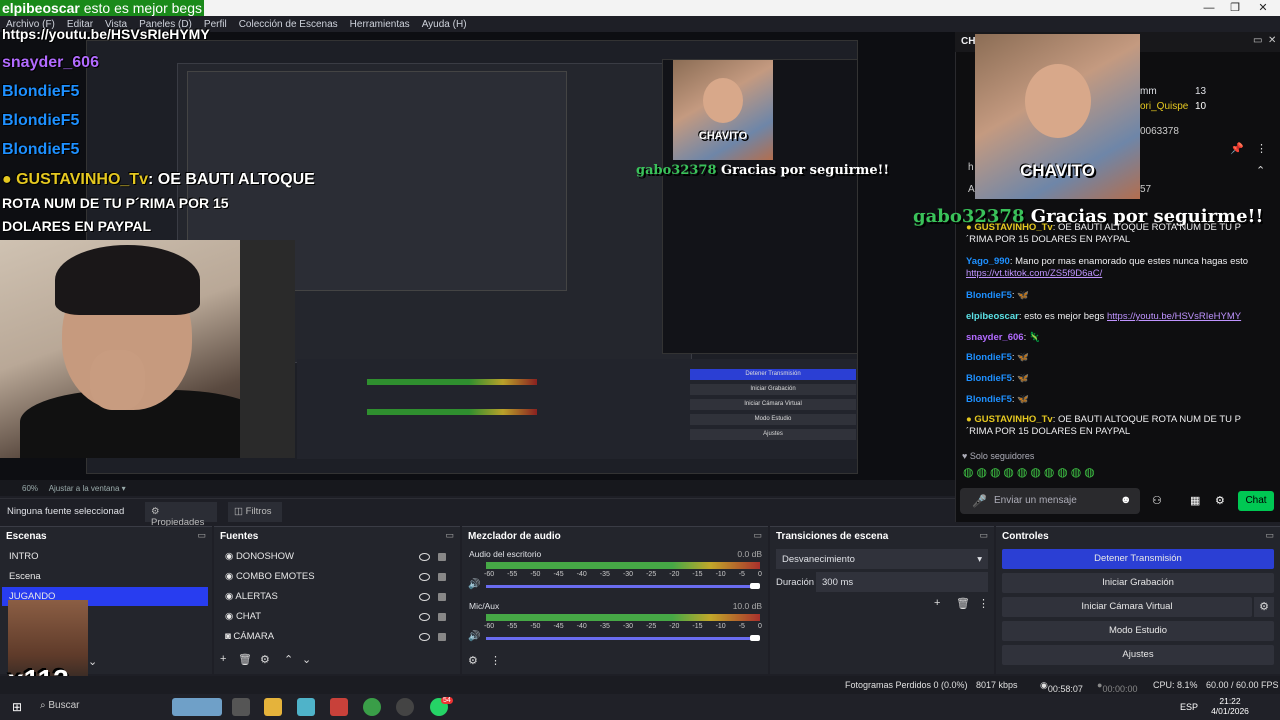 This screenshot has height=720, width=1280. Describe the element at coordinates (336, 556) in the screenshot. I see `source-item: ◉ DONOSHOW` at that location.